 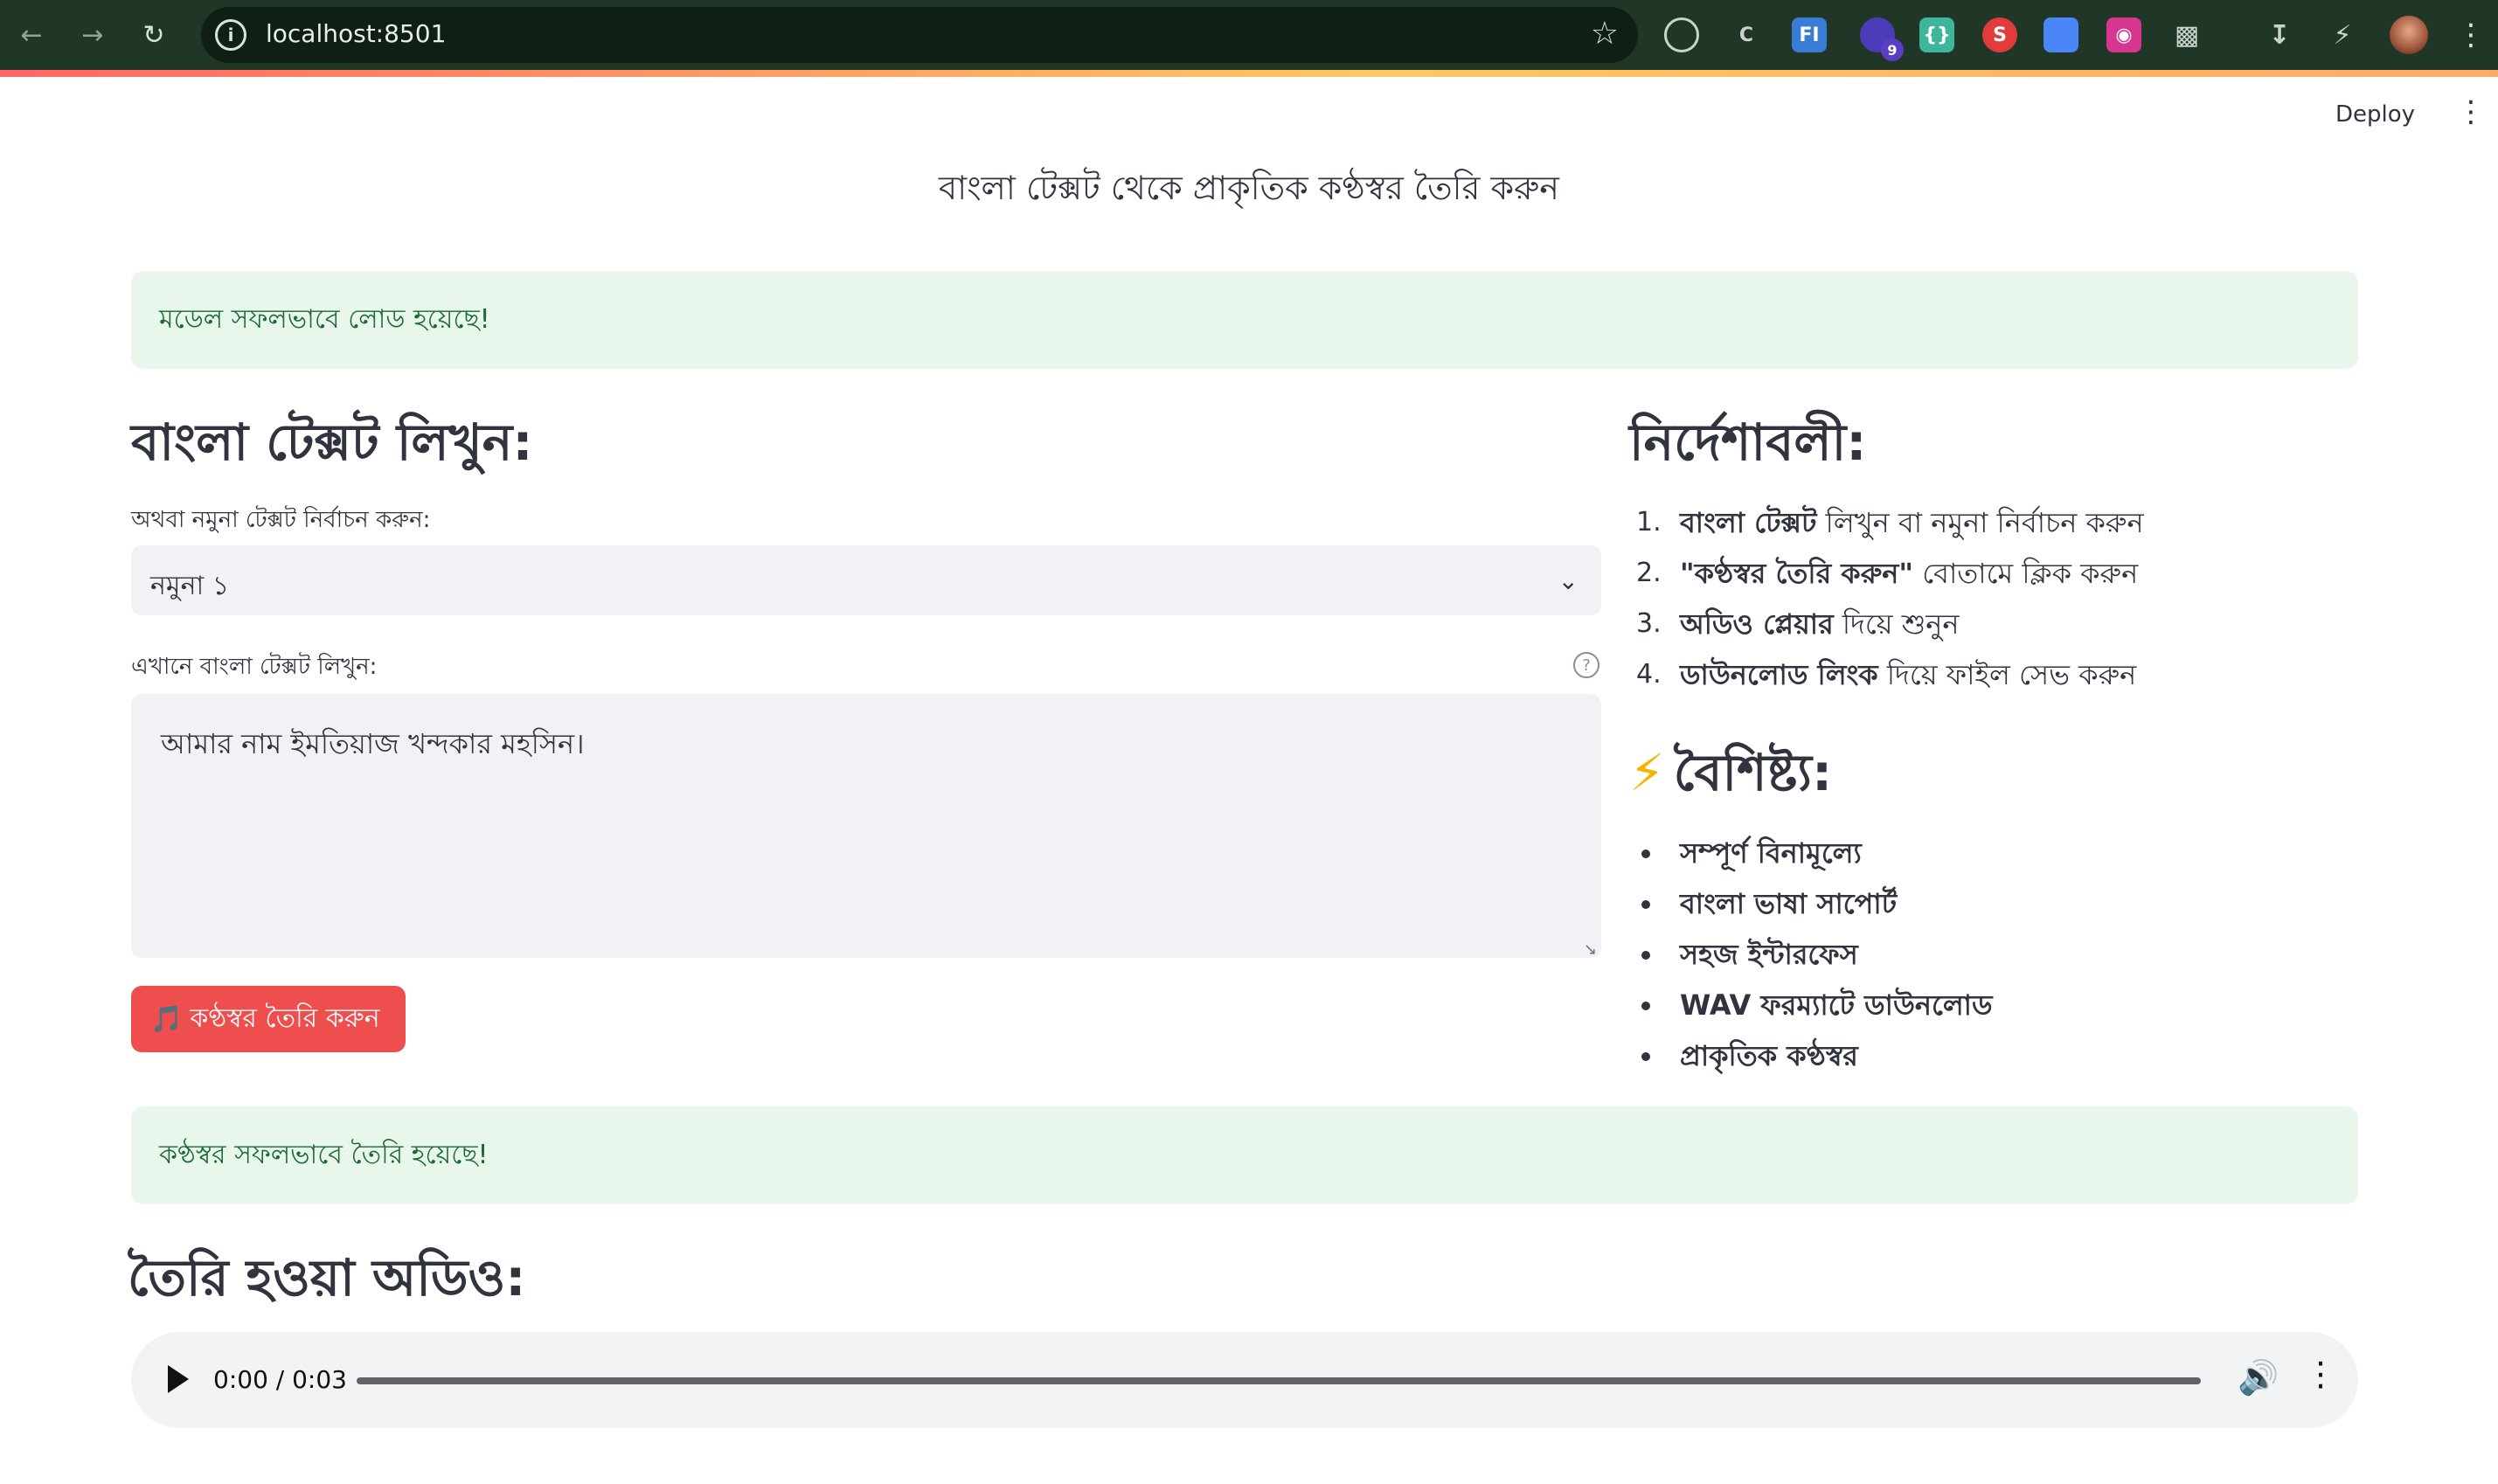 I want to click on select-label: অথবা নমুনা টেক্সট নির্বাচন করুন:, so click(x=281, y=520).